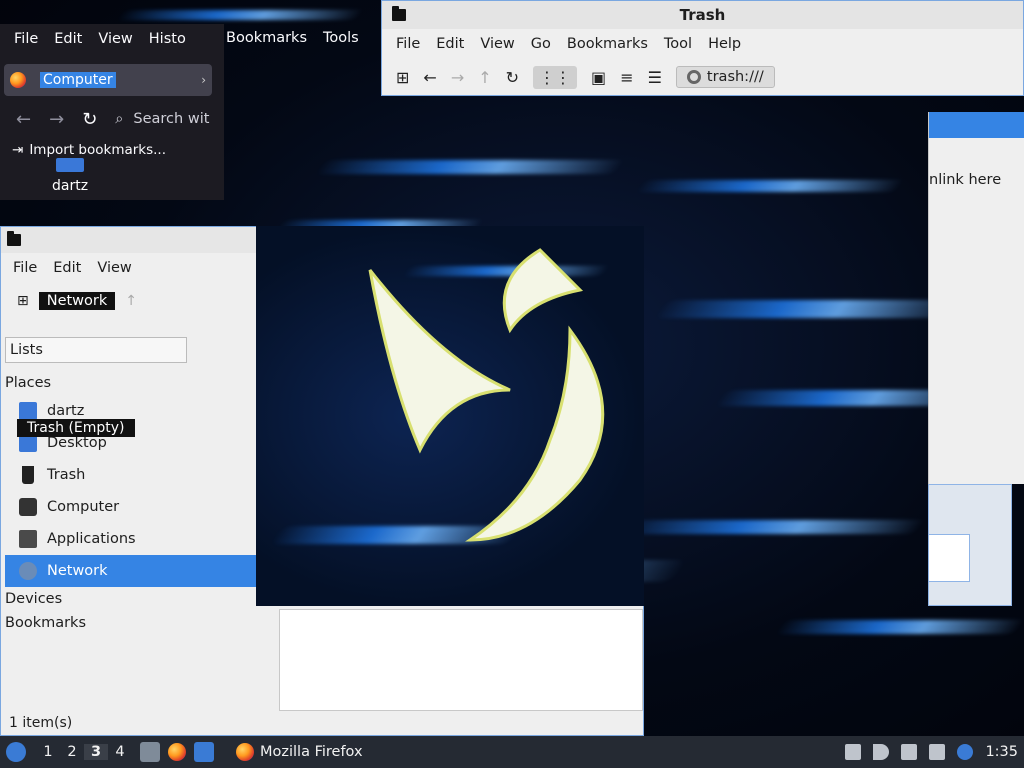 The height and width of the screenshot is (768, 1024). Describe the element at coordinates (693, 77) in the screenshot. I see `trash-location-icon` at that location.